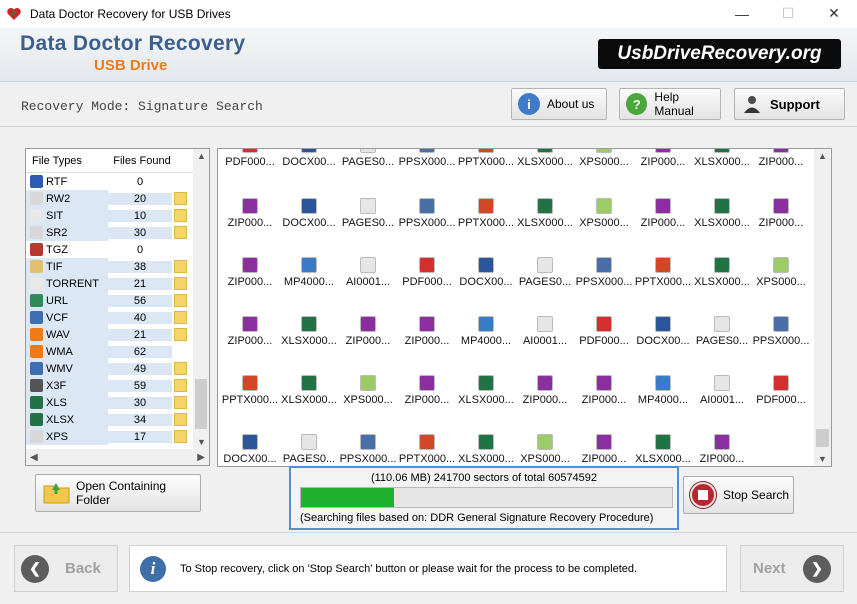 The height and width of the screenshot is (604, 857). Describe the element at coordinates (117, 334) in the screenshot. I see `file-type-row: WAV 21` at that location.